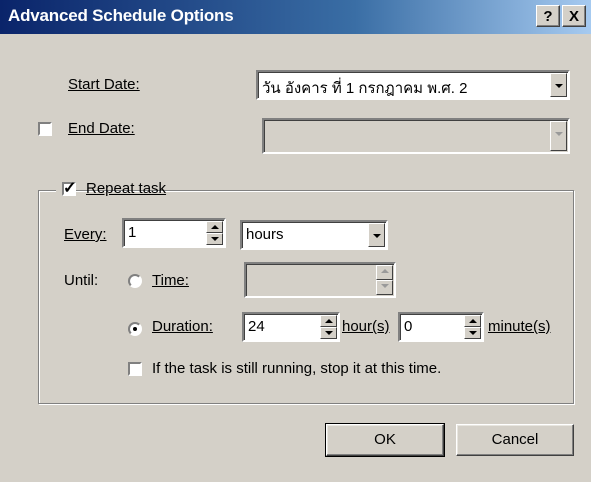 This screenshot has width=591, height=482. I want to click on title-bar: Advanced Schedule Options ? X, so click(295, 17).